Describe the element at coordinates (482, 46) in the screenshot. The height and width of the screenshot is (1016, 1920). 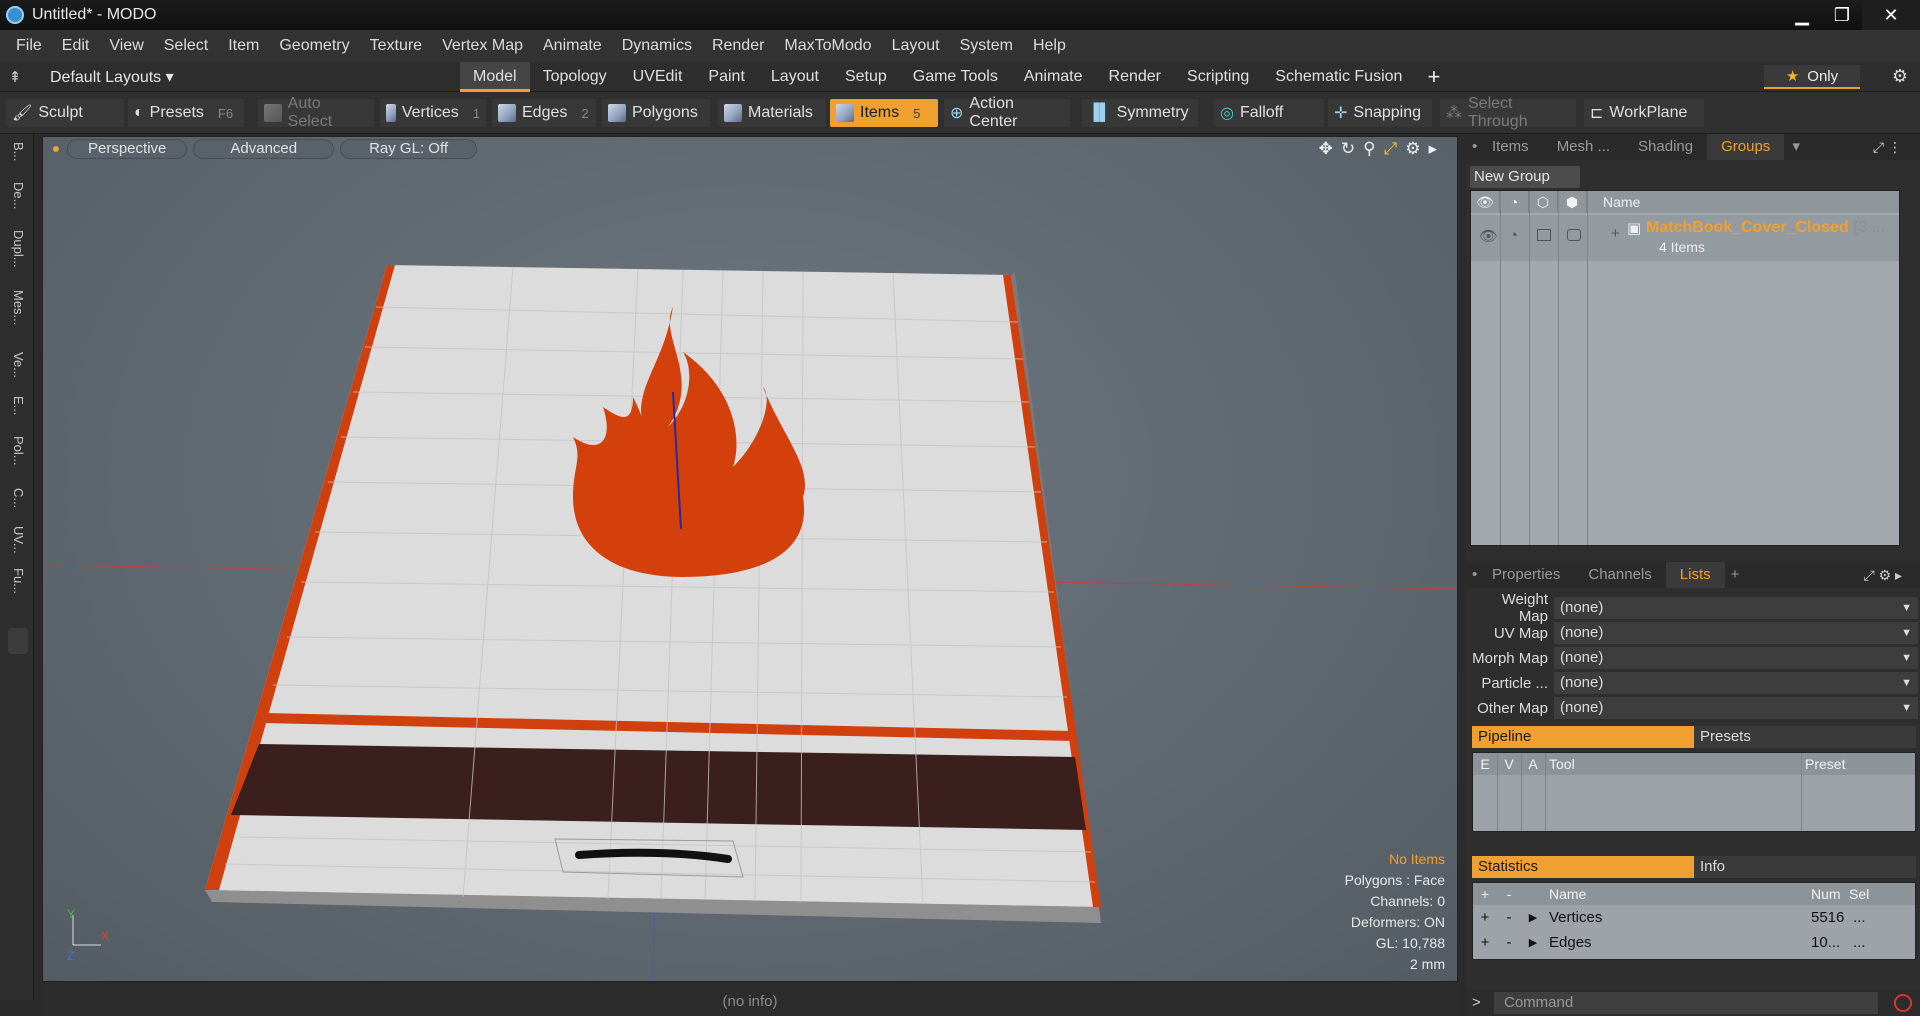
I see `menu-vertex-map: Vertex Map` at that location.